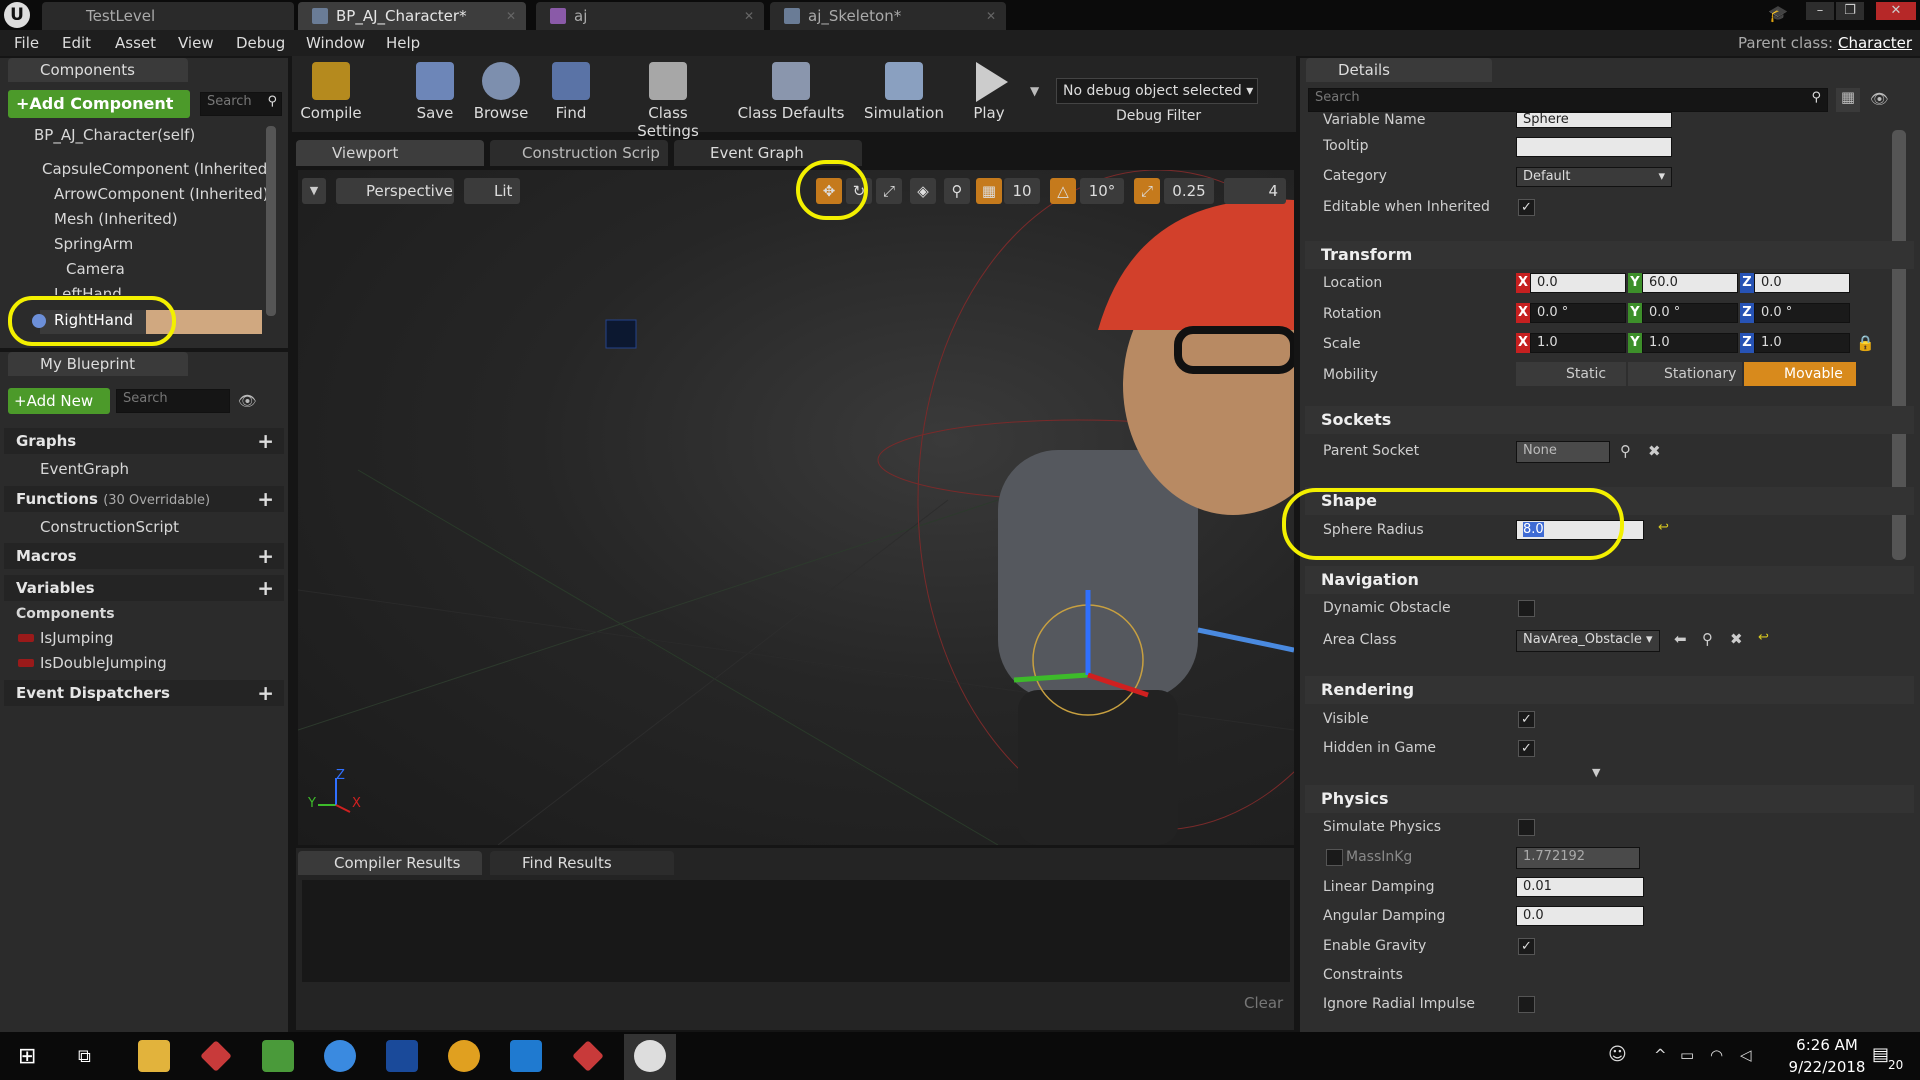 The height and width of the screenshot is (1080, 1920). Describe the element at coordinates (1716, 1055) in the screenshot. I see `wifi-icon: ◠` at that location.